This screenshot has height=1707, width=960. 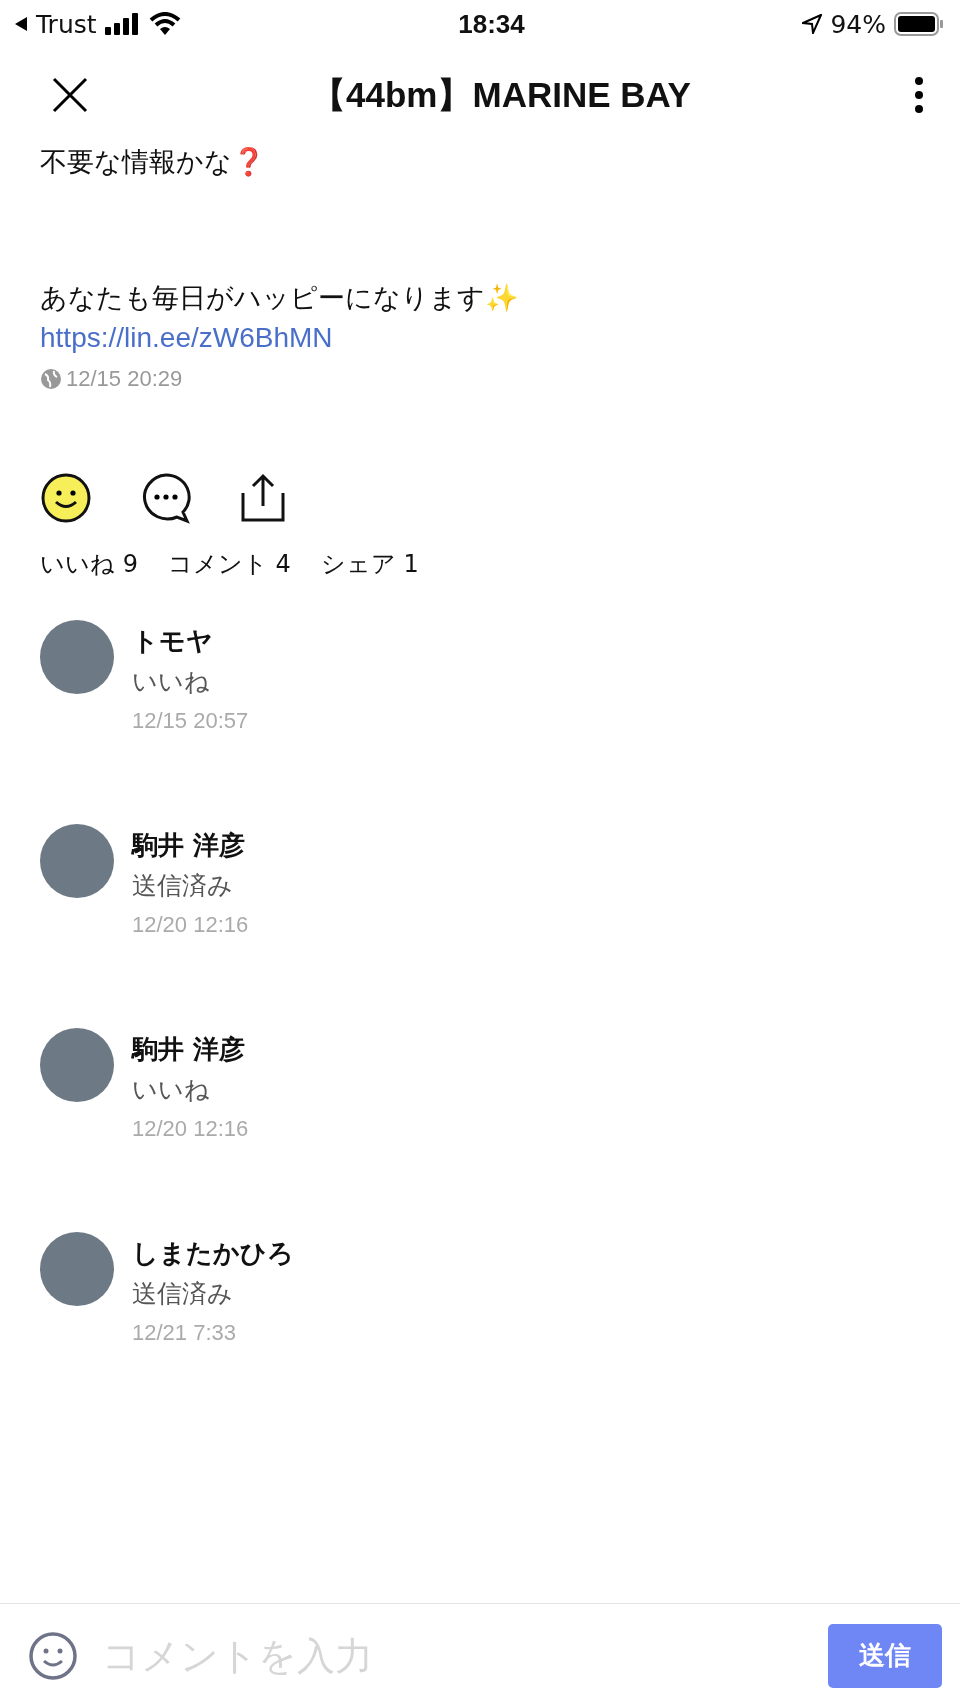 I want to click on post-link: https://lin.ee/zW6BhMN, so click(x=186, y=338).